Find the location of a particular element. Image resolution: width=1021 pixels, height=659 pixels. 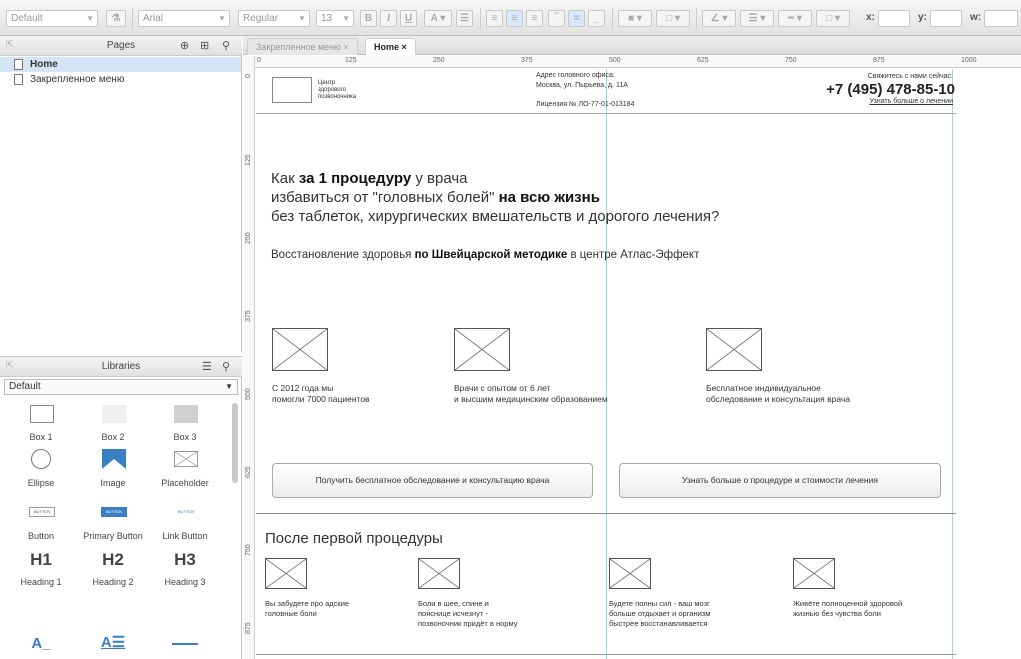

result-text: головные боли is located at coordinates (291, 613).